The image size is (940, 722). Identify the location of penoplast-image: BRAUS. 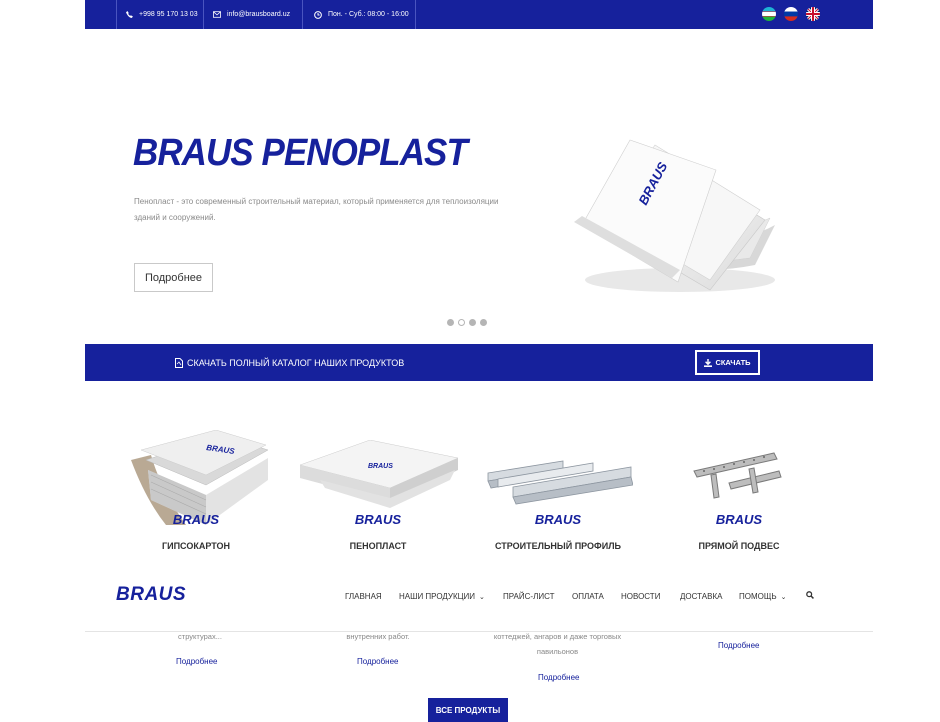
(379, 474).